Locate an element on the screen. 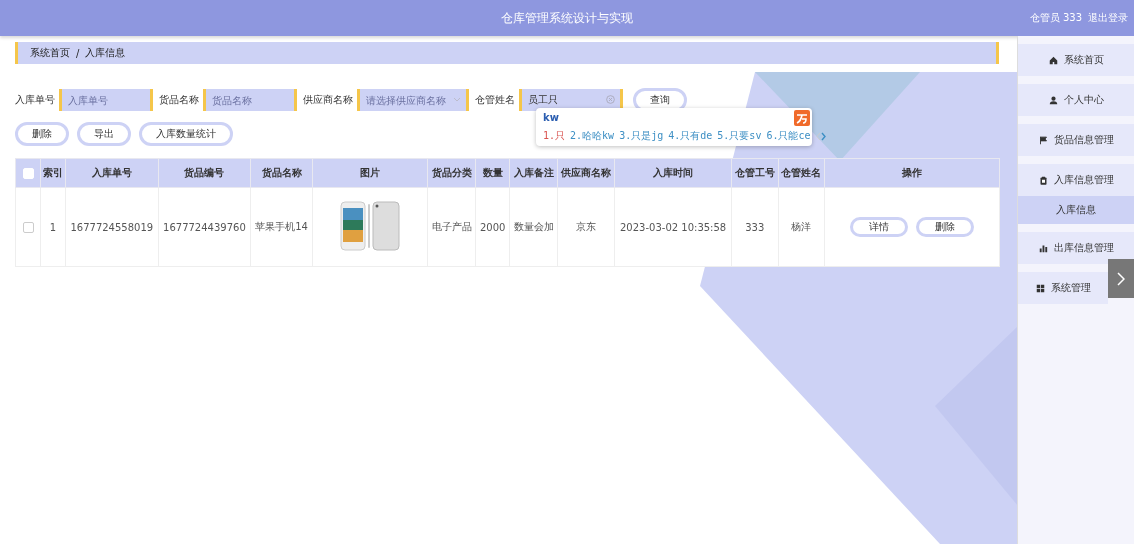  clear-icon is located at coordinates (610, 99).